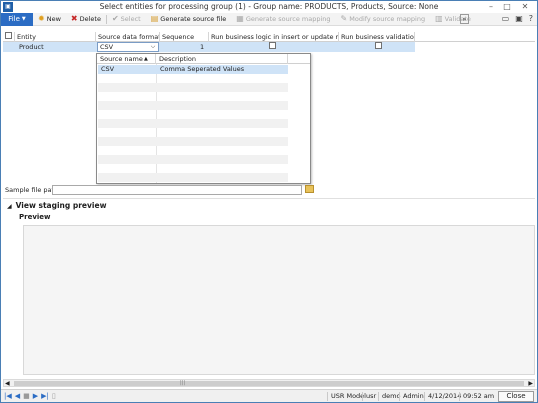 This screenshot has width=538, height=403. Describe the element at coordinates (464, 19) in the screenshot. I see `more-actions-button: »` at that location.